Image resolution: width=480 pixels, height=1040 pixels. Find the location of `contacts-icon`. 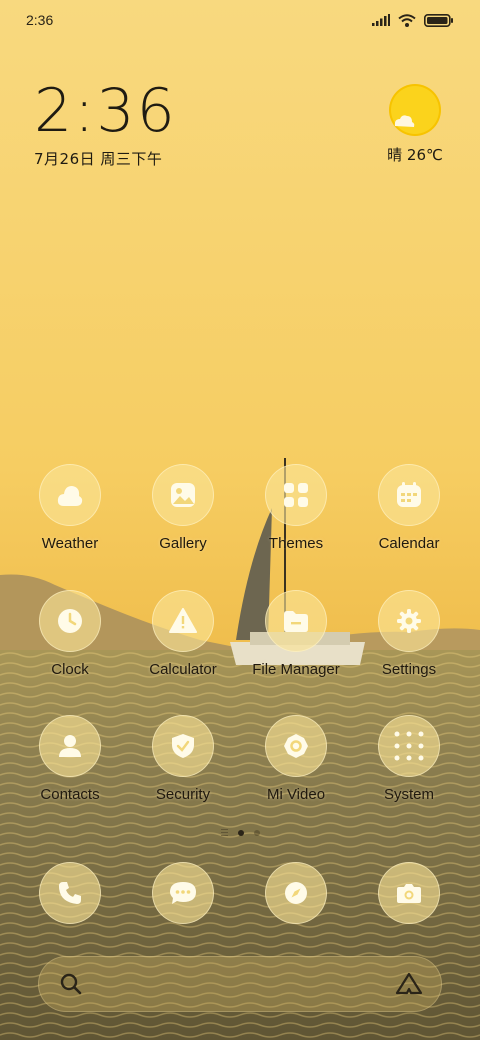

contacts-icon is located at coordinates (70, 746).